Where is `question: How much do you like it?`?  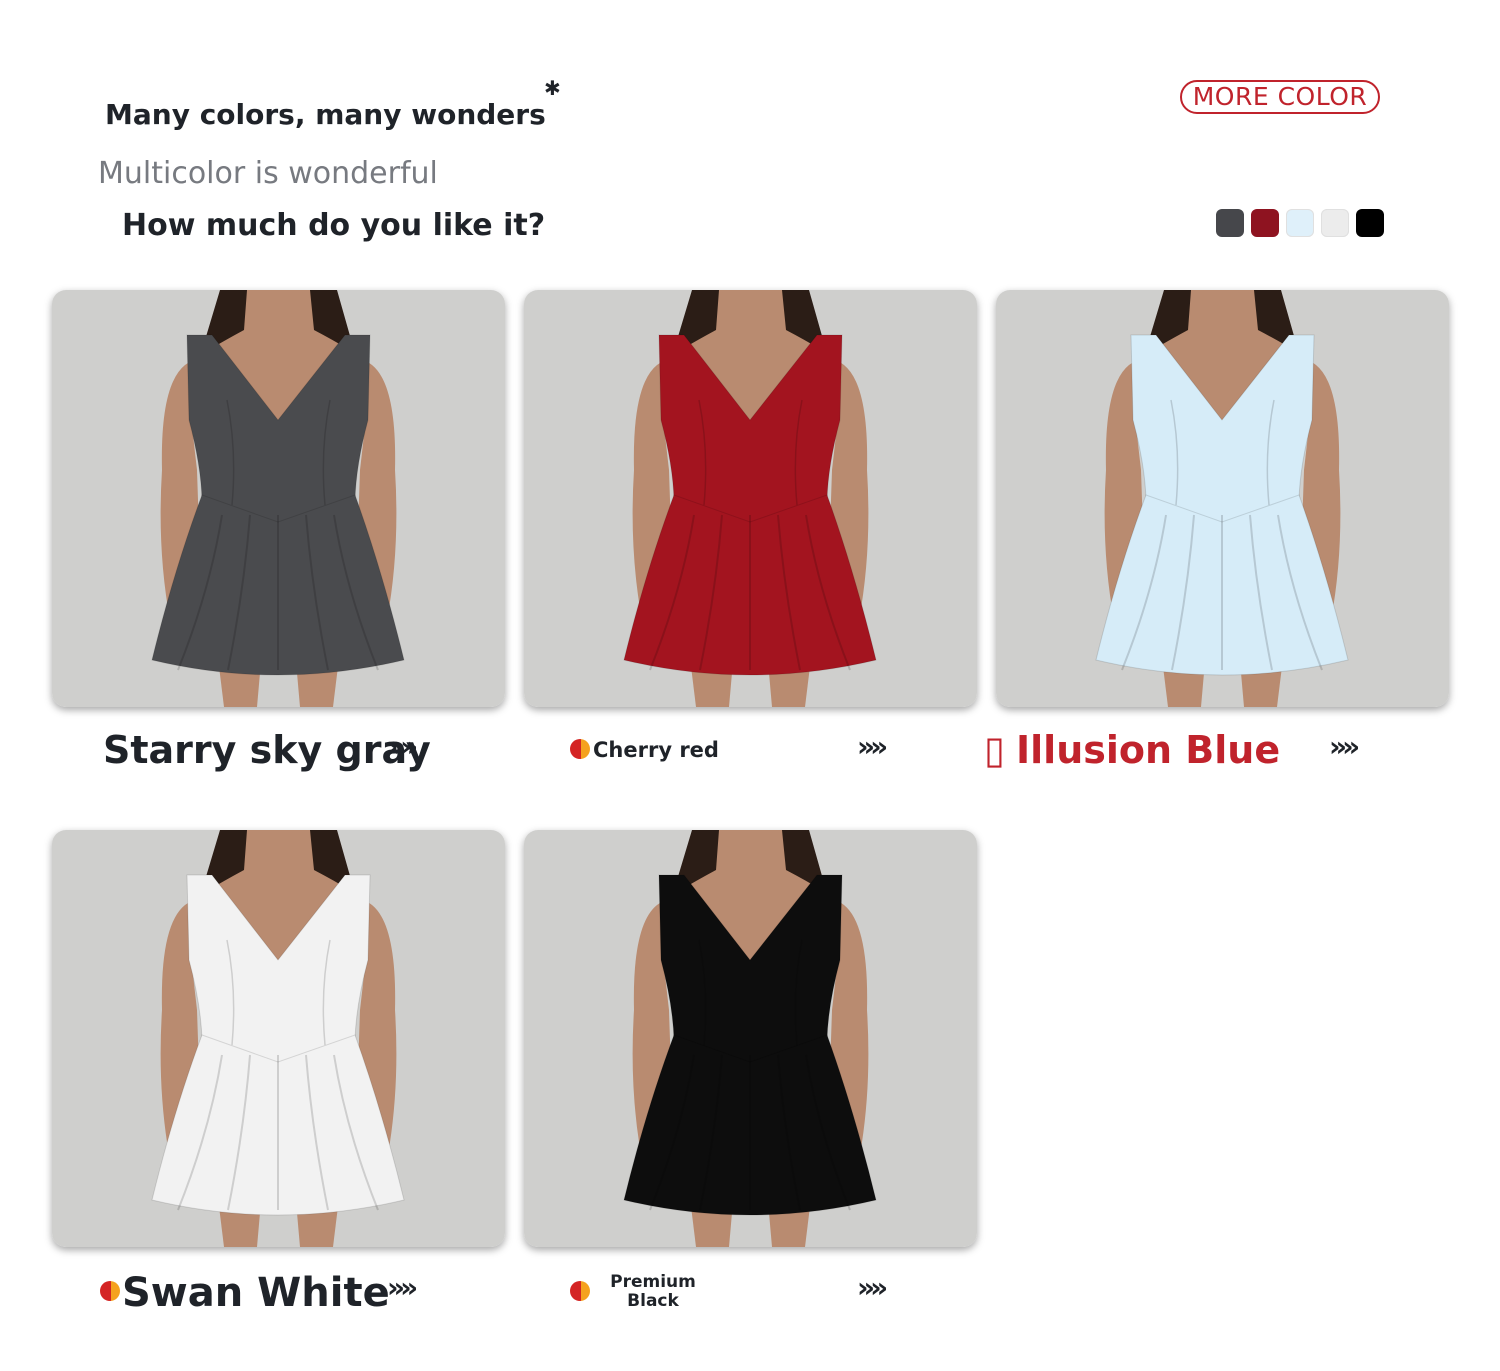
question: How much do you like it? is located at coordinates (334, 225).